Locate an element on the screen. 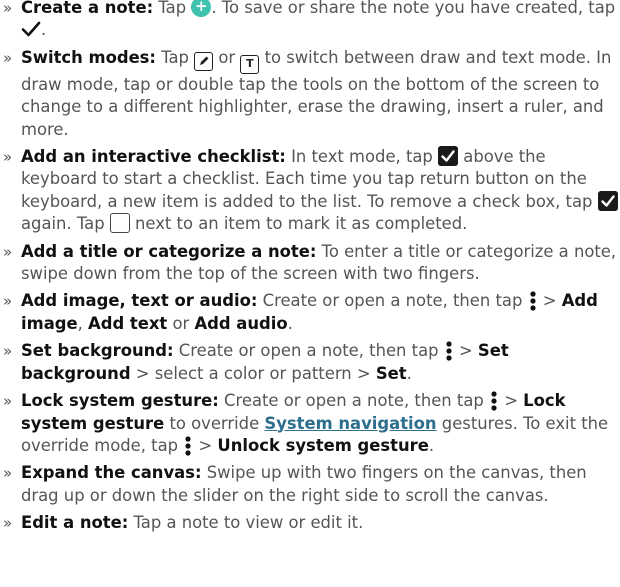 This screenshot has height=587, width=620. item-heading: Add an interactive checklist: is located at coordinates (153, 157).